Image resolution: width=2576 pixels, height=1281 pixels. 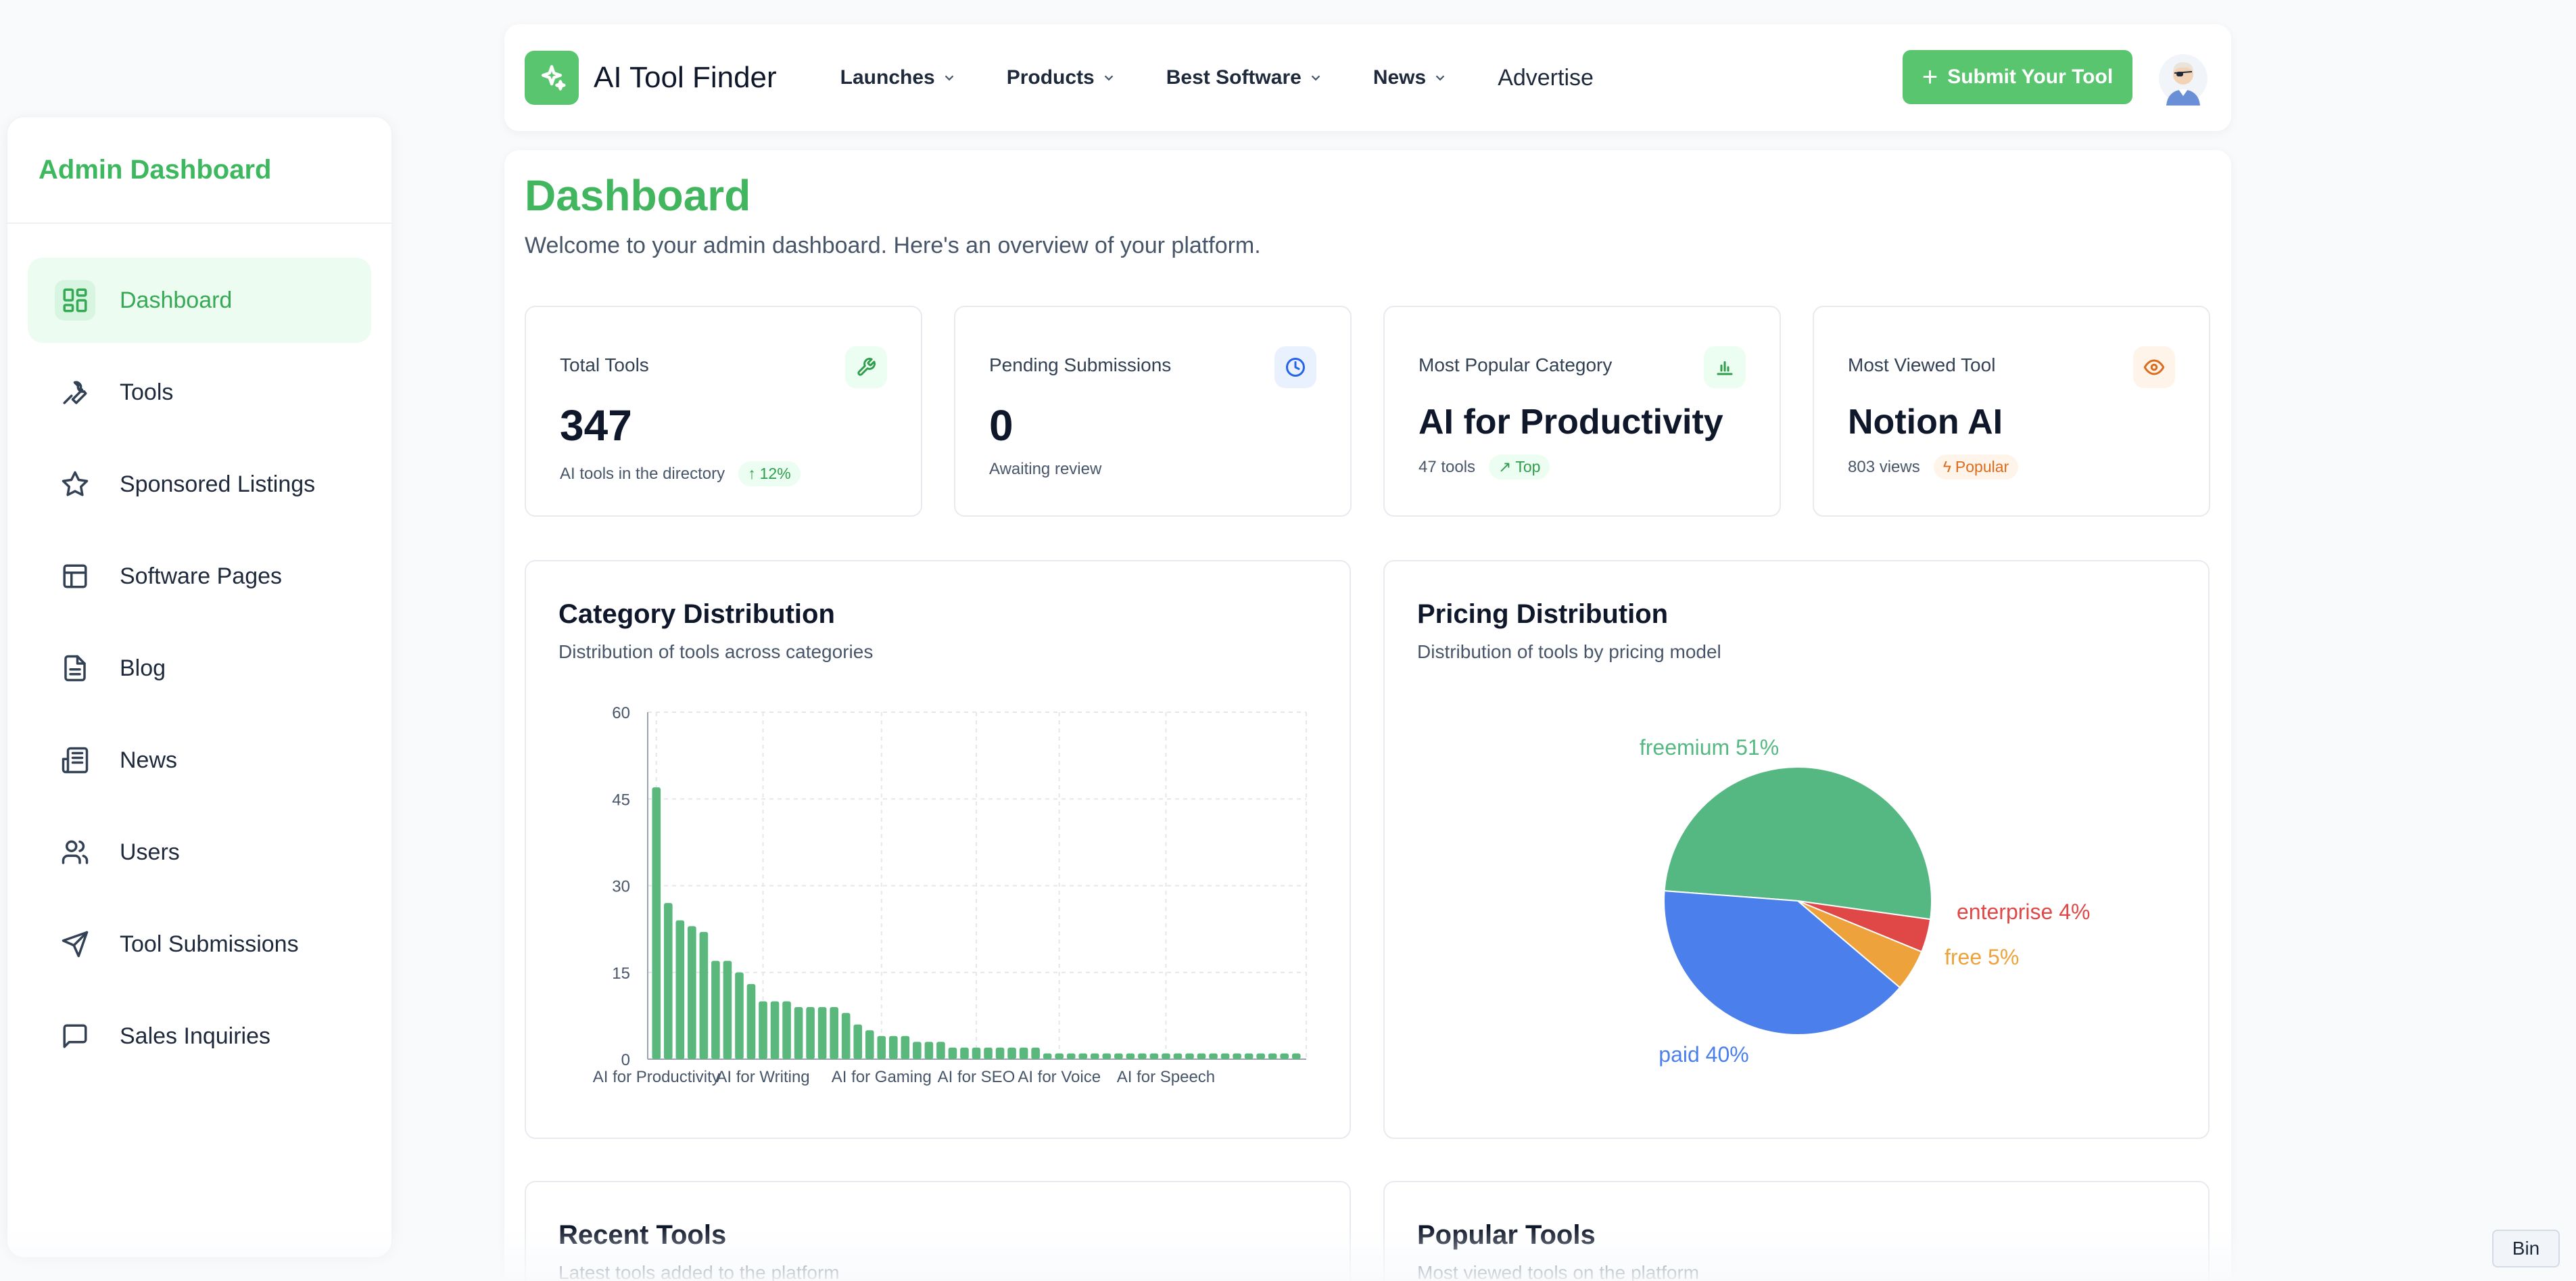 What do you see at coordinates (1244, 77) in the screenshot?
I see `menu-best-software: Best Software` at bounding box center [1244, 77].